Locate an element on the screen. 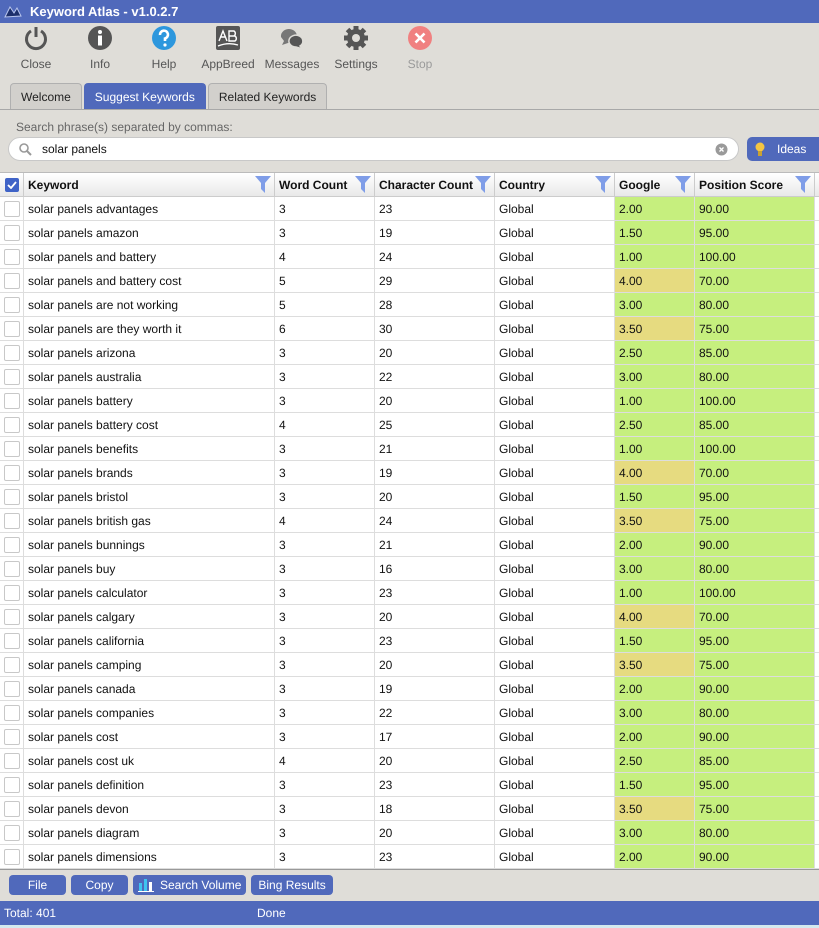 Image resolution: width=819 pixels, height=928 pixels. table-cell: 4 is located at coordinates (325, 256).